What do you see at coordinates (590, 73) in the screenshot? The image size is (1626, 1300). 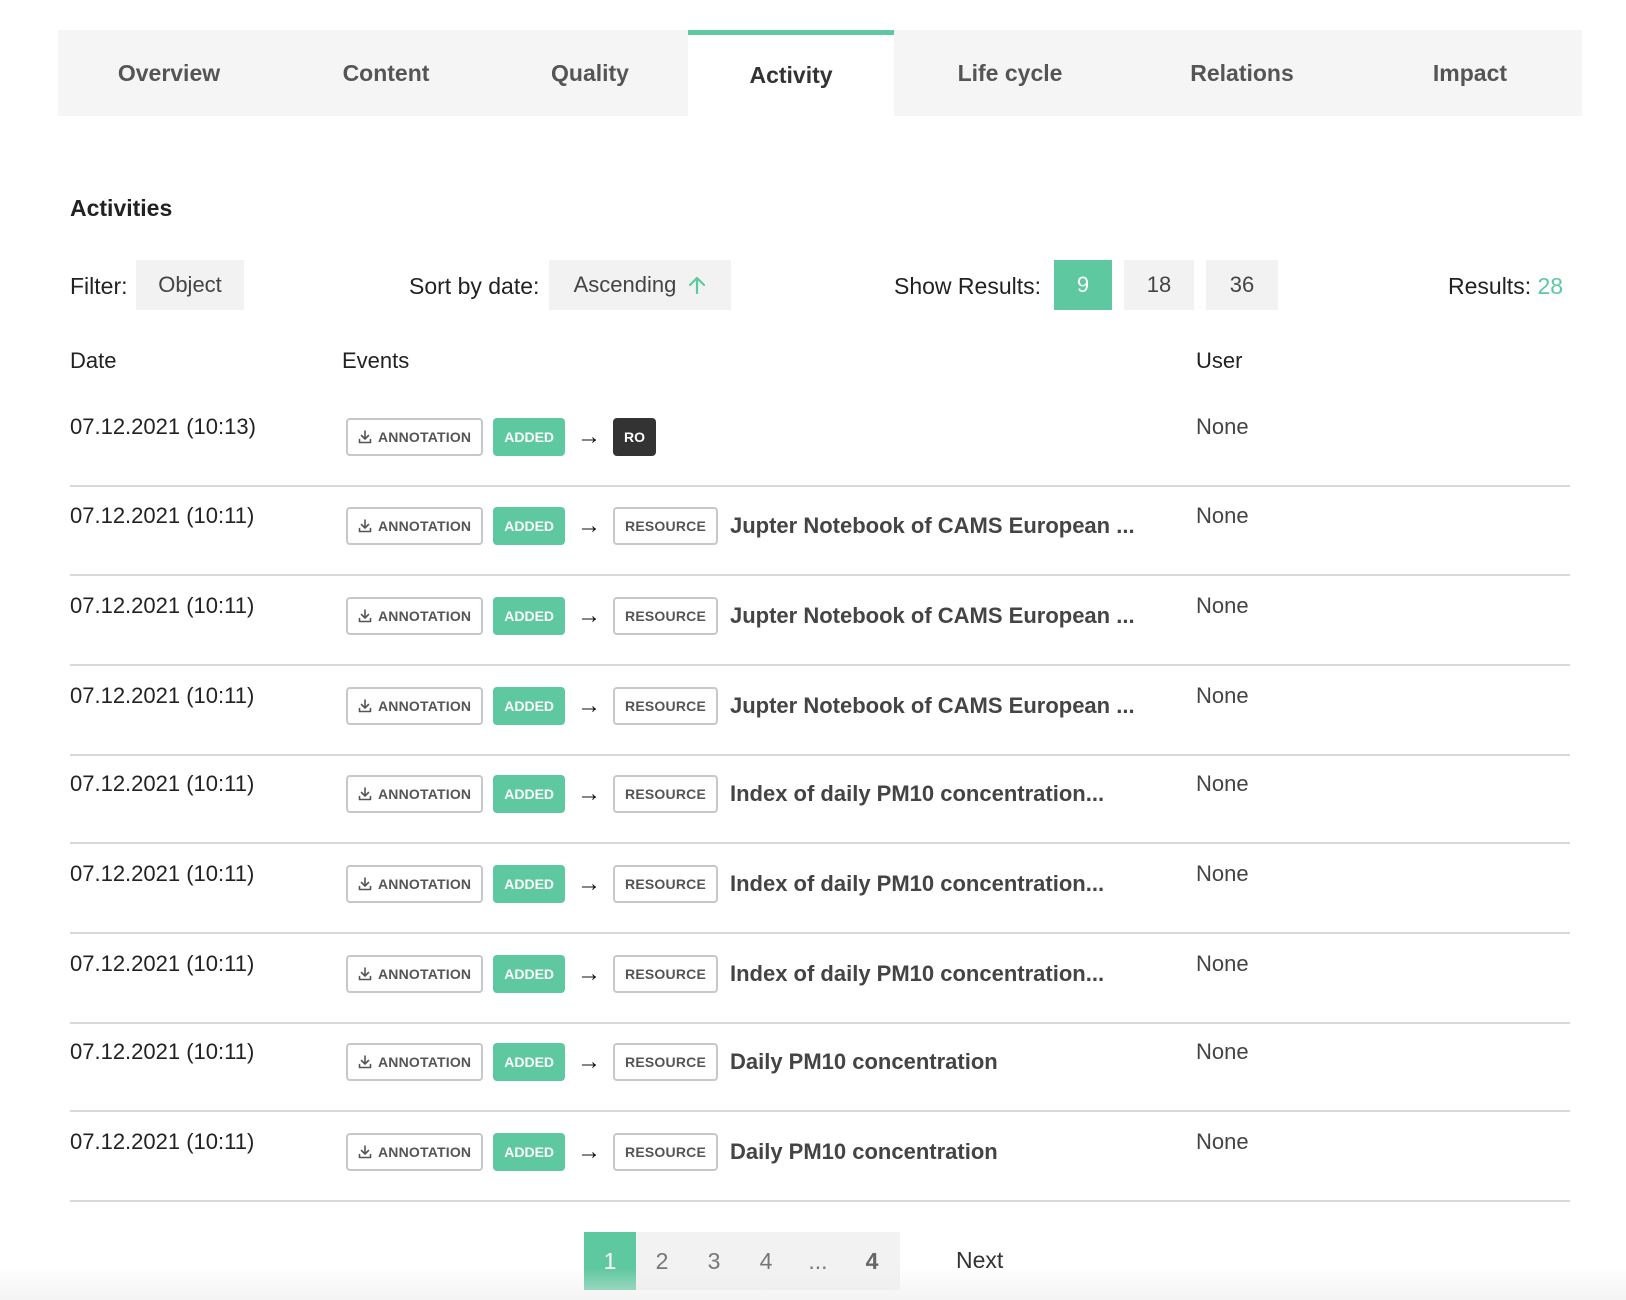 I see `tab-quality: Quality` at bounding box center [590, 73].